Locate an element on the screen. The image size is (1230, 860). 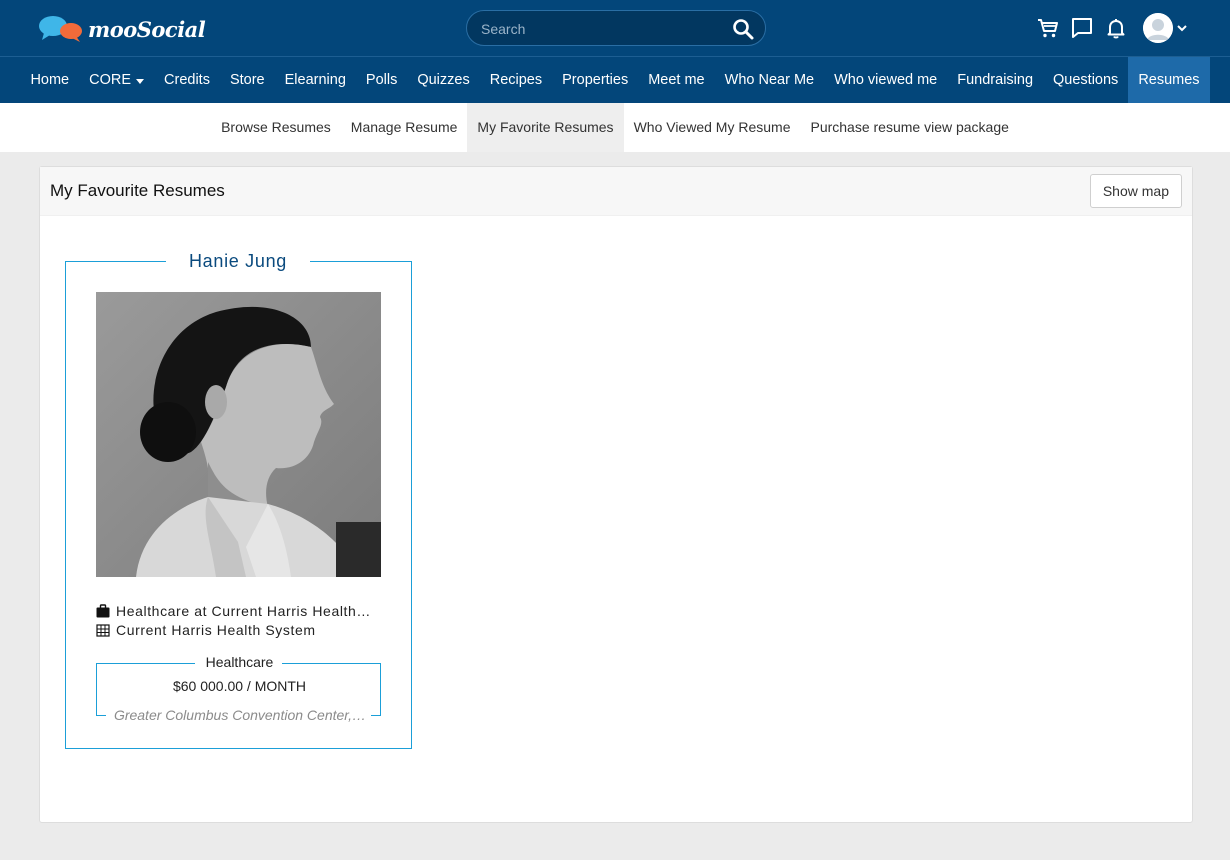
search-input is located at coordinates (601, 29).